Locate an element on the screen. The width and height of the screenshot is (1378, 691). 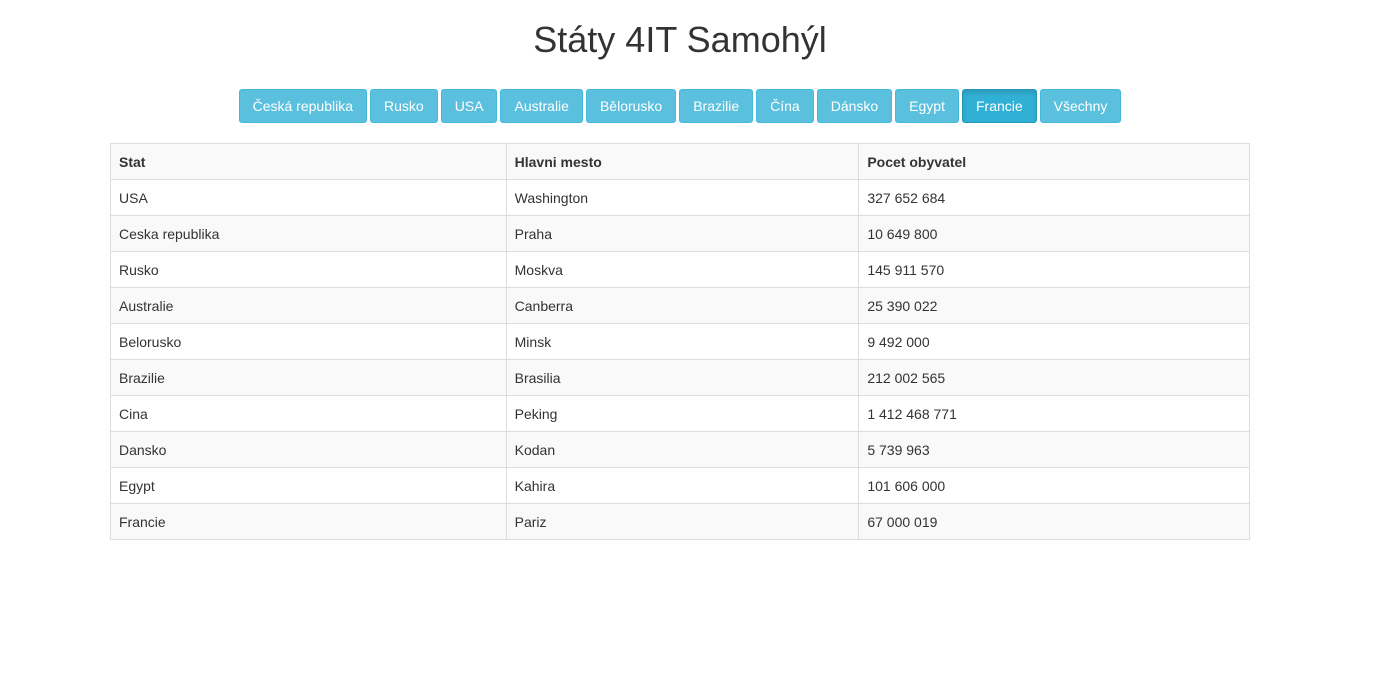
table-row: Francie Pariz 67 000 019 is located at coordinates (680, 521).